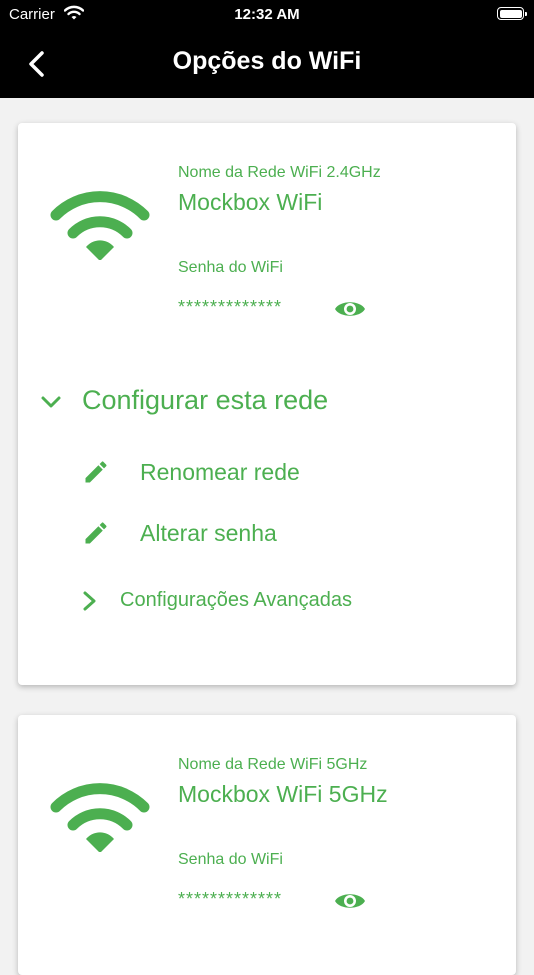 This screenshot has width=534, height=975. I want to click on chevron-down-icon, so click(51, 402).